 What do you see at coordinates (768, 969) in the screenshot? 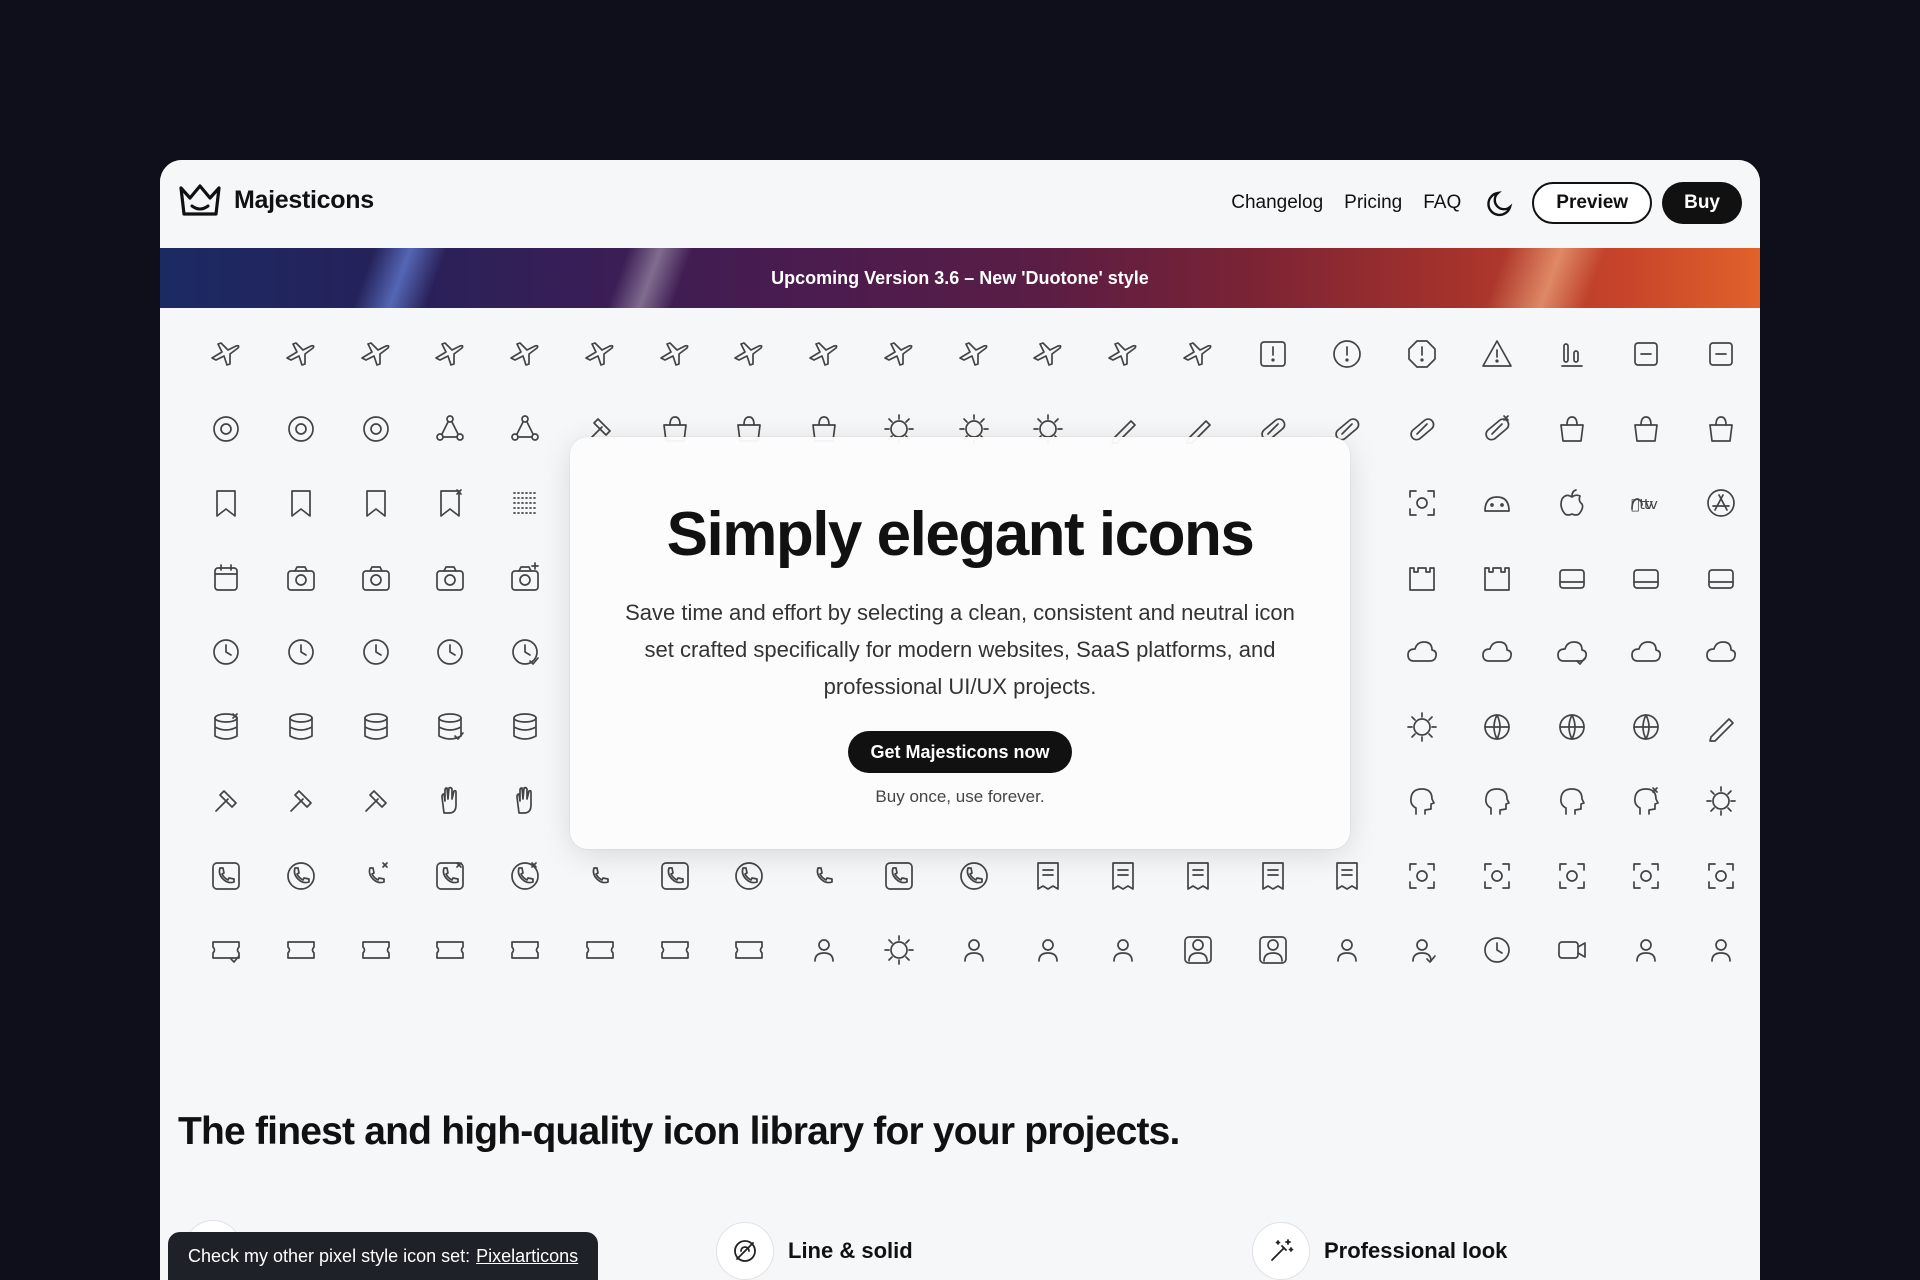
I see `ticket-frame-icon` at bounding box center [768, 969].